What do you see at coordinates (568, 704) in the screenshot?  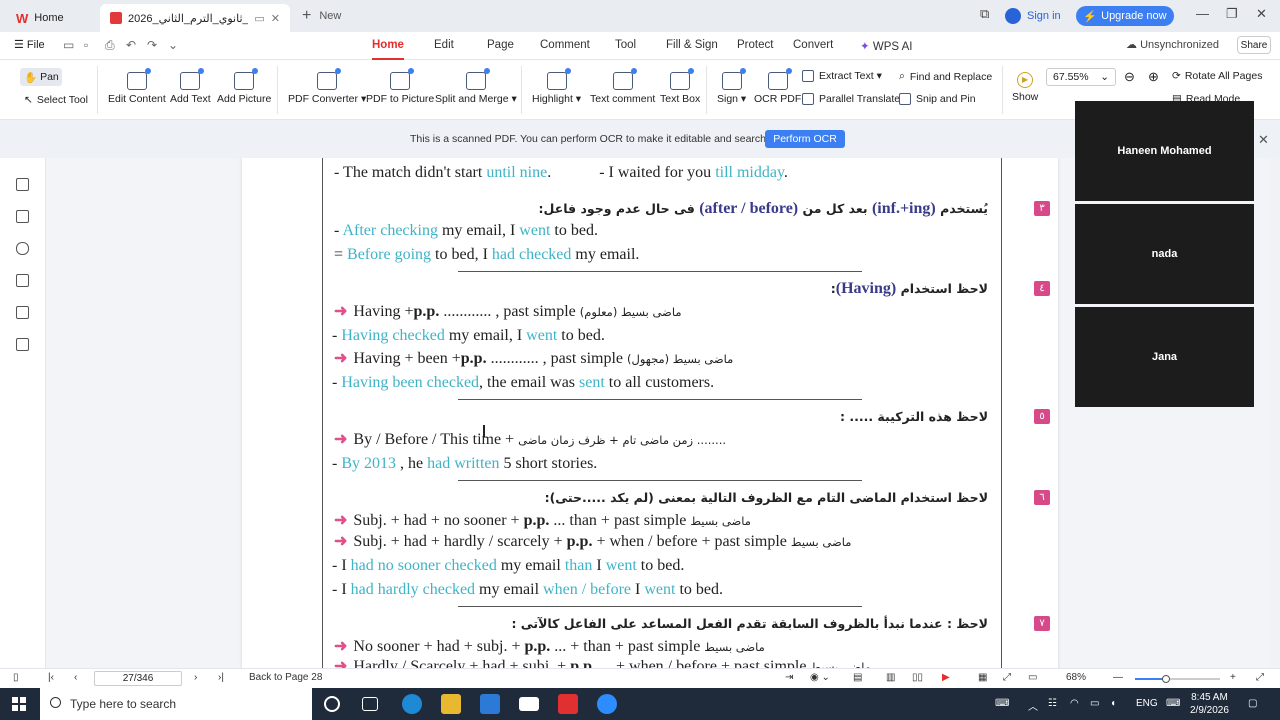 I see `wps-office-icon` at bounding box center [568, 704].